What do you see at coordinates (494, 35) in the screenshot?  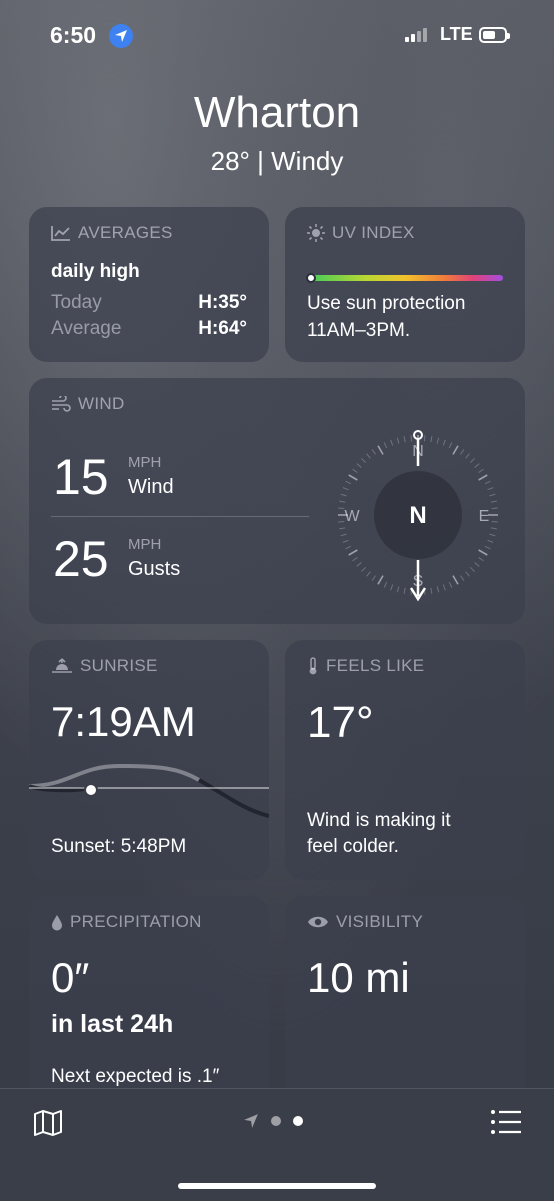 I see `battery-icon` at bounding box center [494, 35].